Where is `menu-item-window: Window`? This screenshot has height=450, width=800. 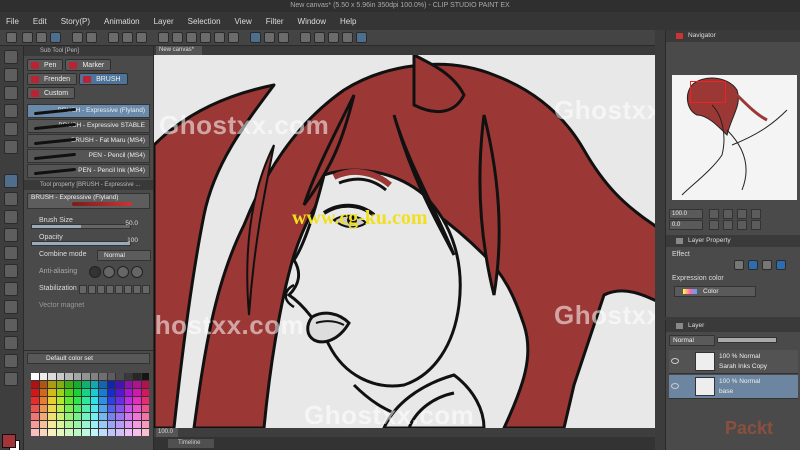
menu-item-window: Window is located at coordinates (312, 21).